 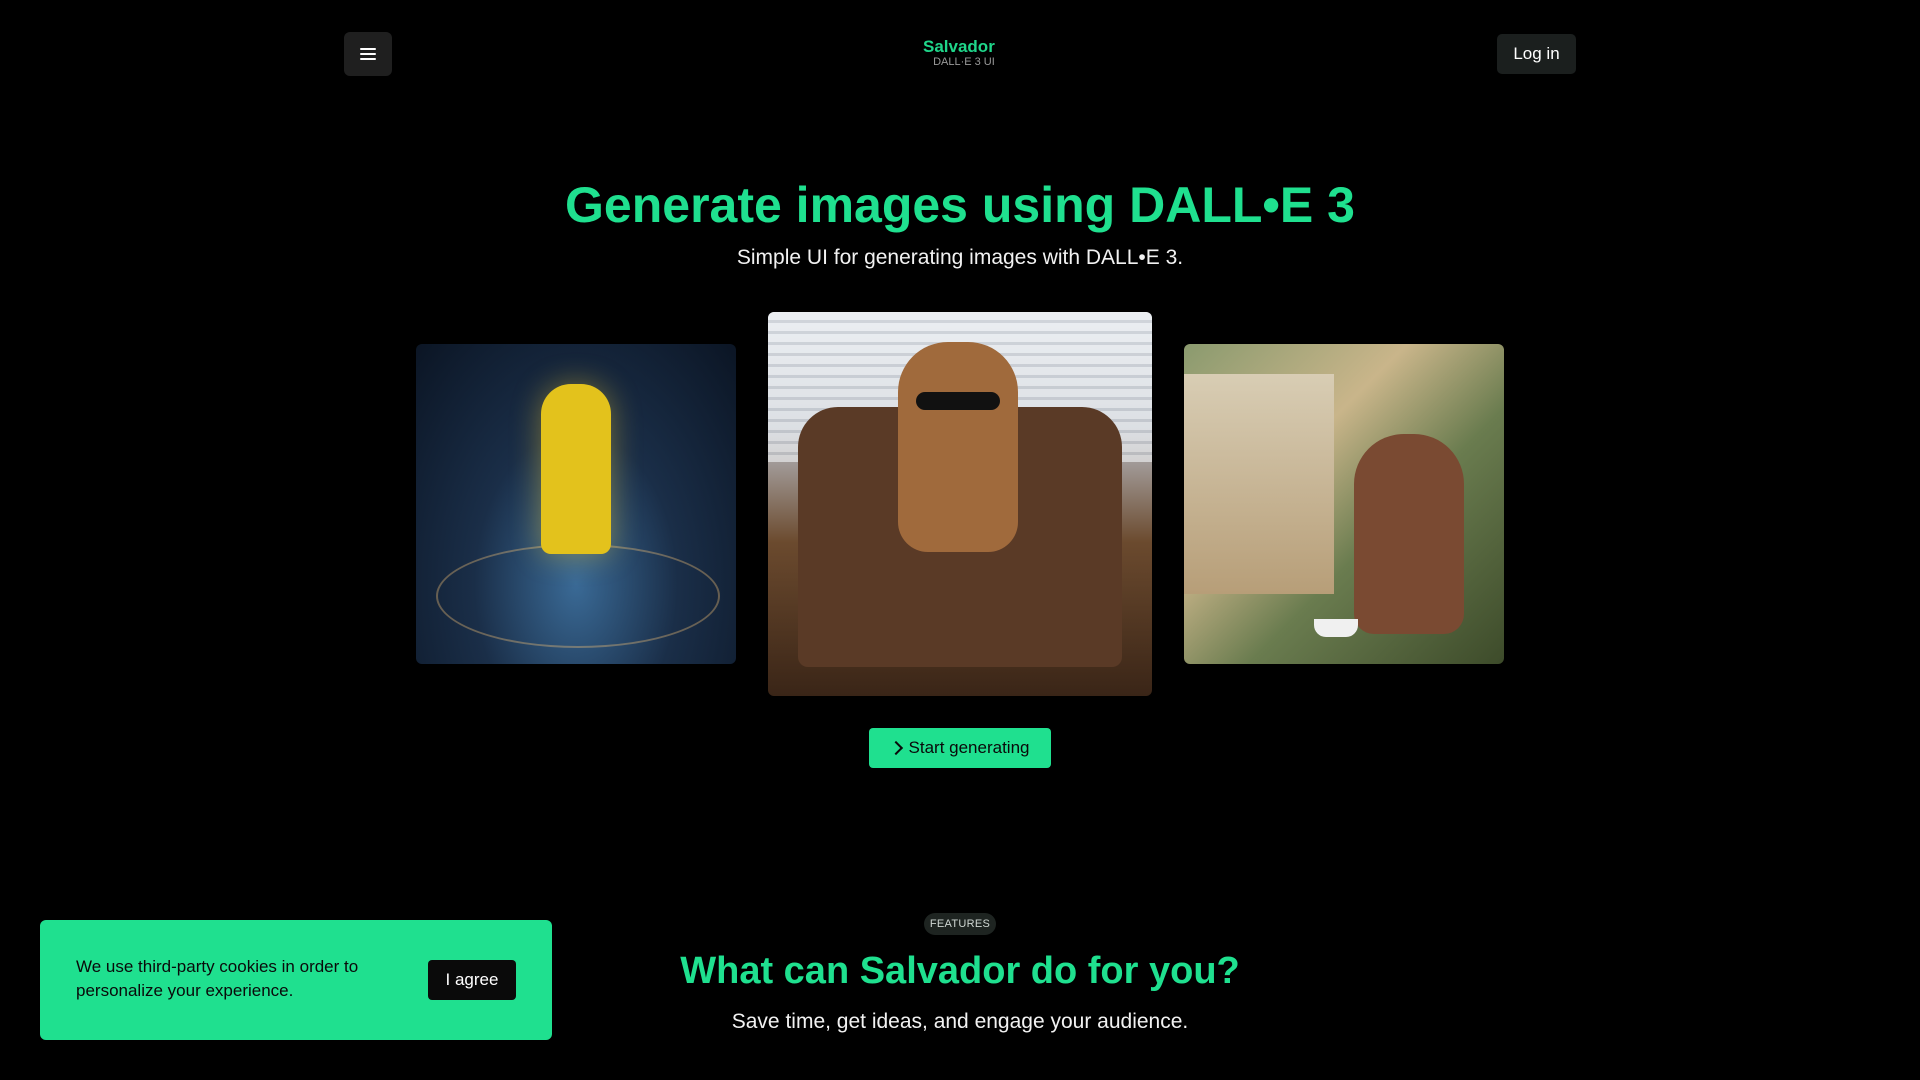 I want to click on brand-name: Salvador, so click(x=959, y=46).